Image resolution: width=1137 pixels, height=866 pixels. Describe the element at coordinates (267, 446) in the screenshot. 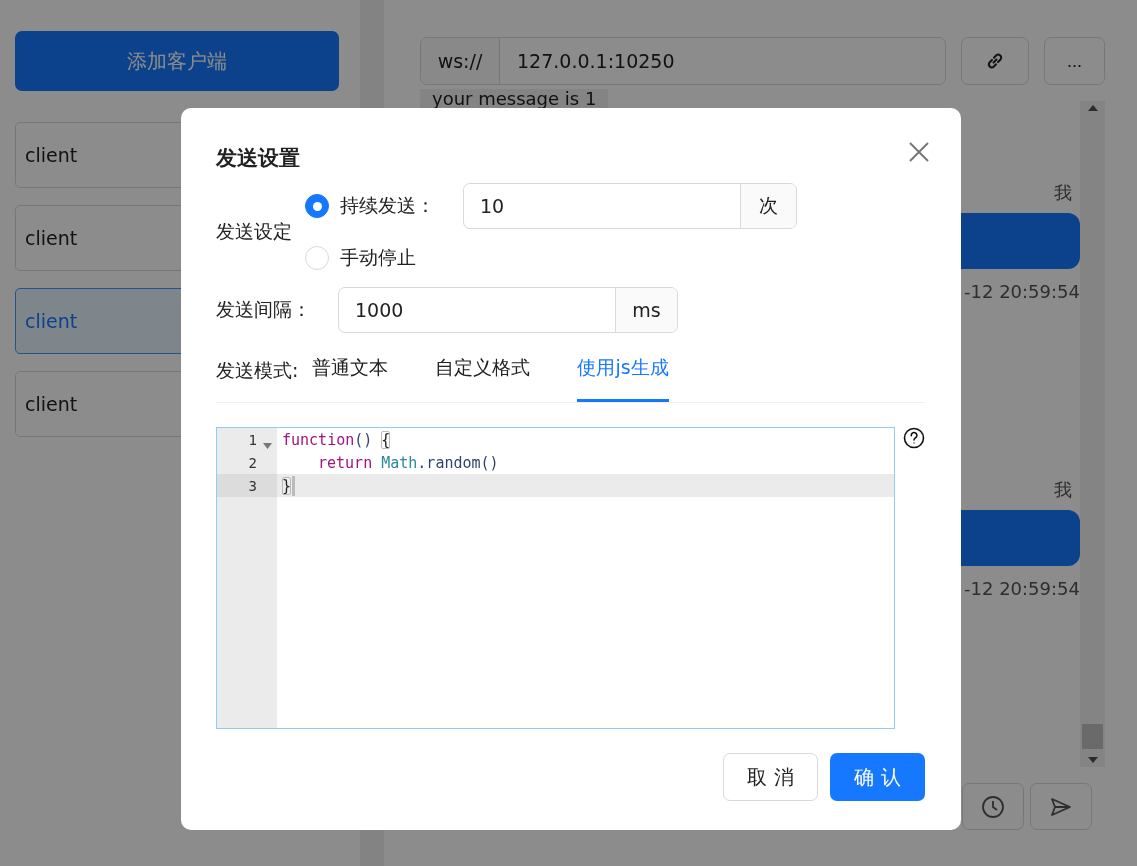

I see `fold-caret-icon` at that location.